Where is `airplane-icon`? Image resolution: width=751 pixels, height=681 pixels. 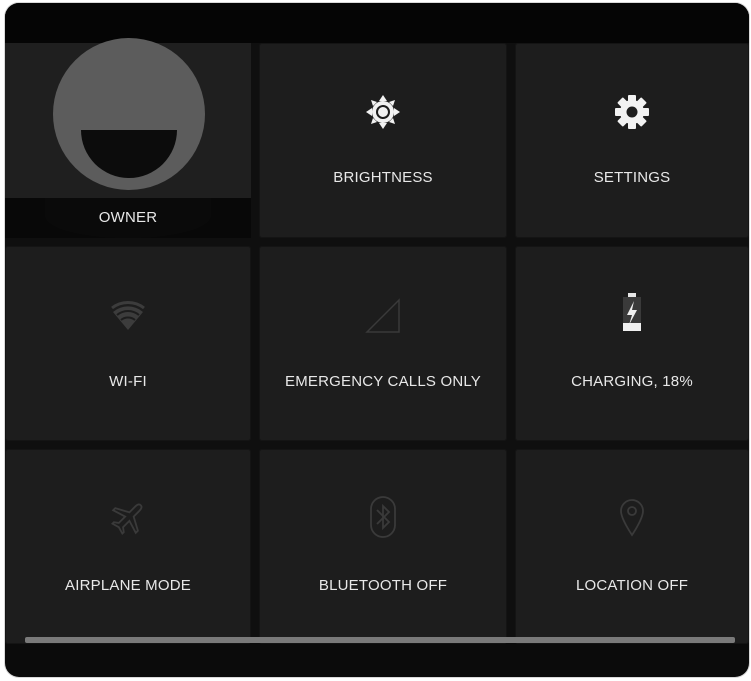 airplane-icon is located at coordinates (128, 520).